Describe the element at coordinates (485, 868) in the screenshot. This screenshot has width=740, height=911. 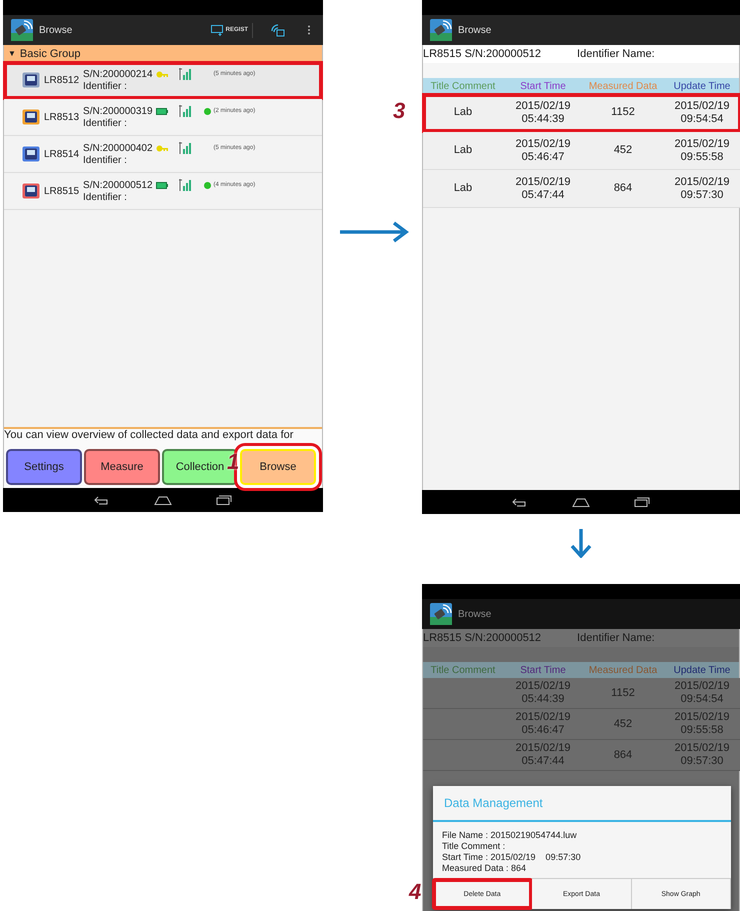
I see `dialog-text: Measured Data : 864` at that location.